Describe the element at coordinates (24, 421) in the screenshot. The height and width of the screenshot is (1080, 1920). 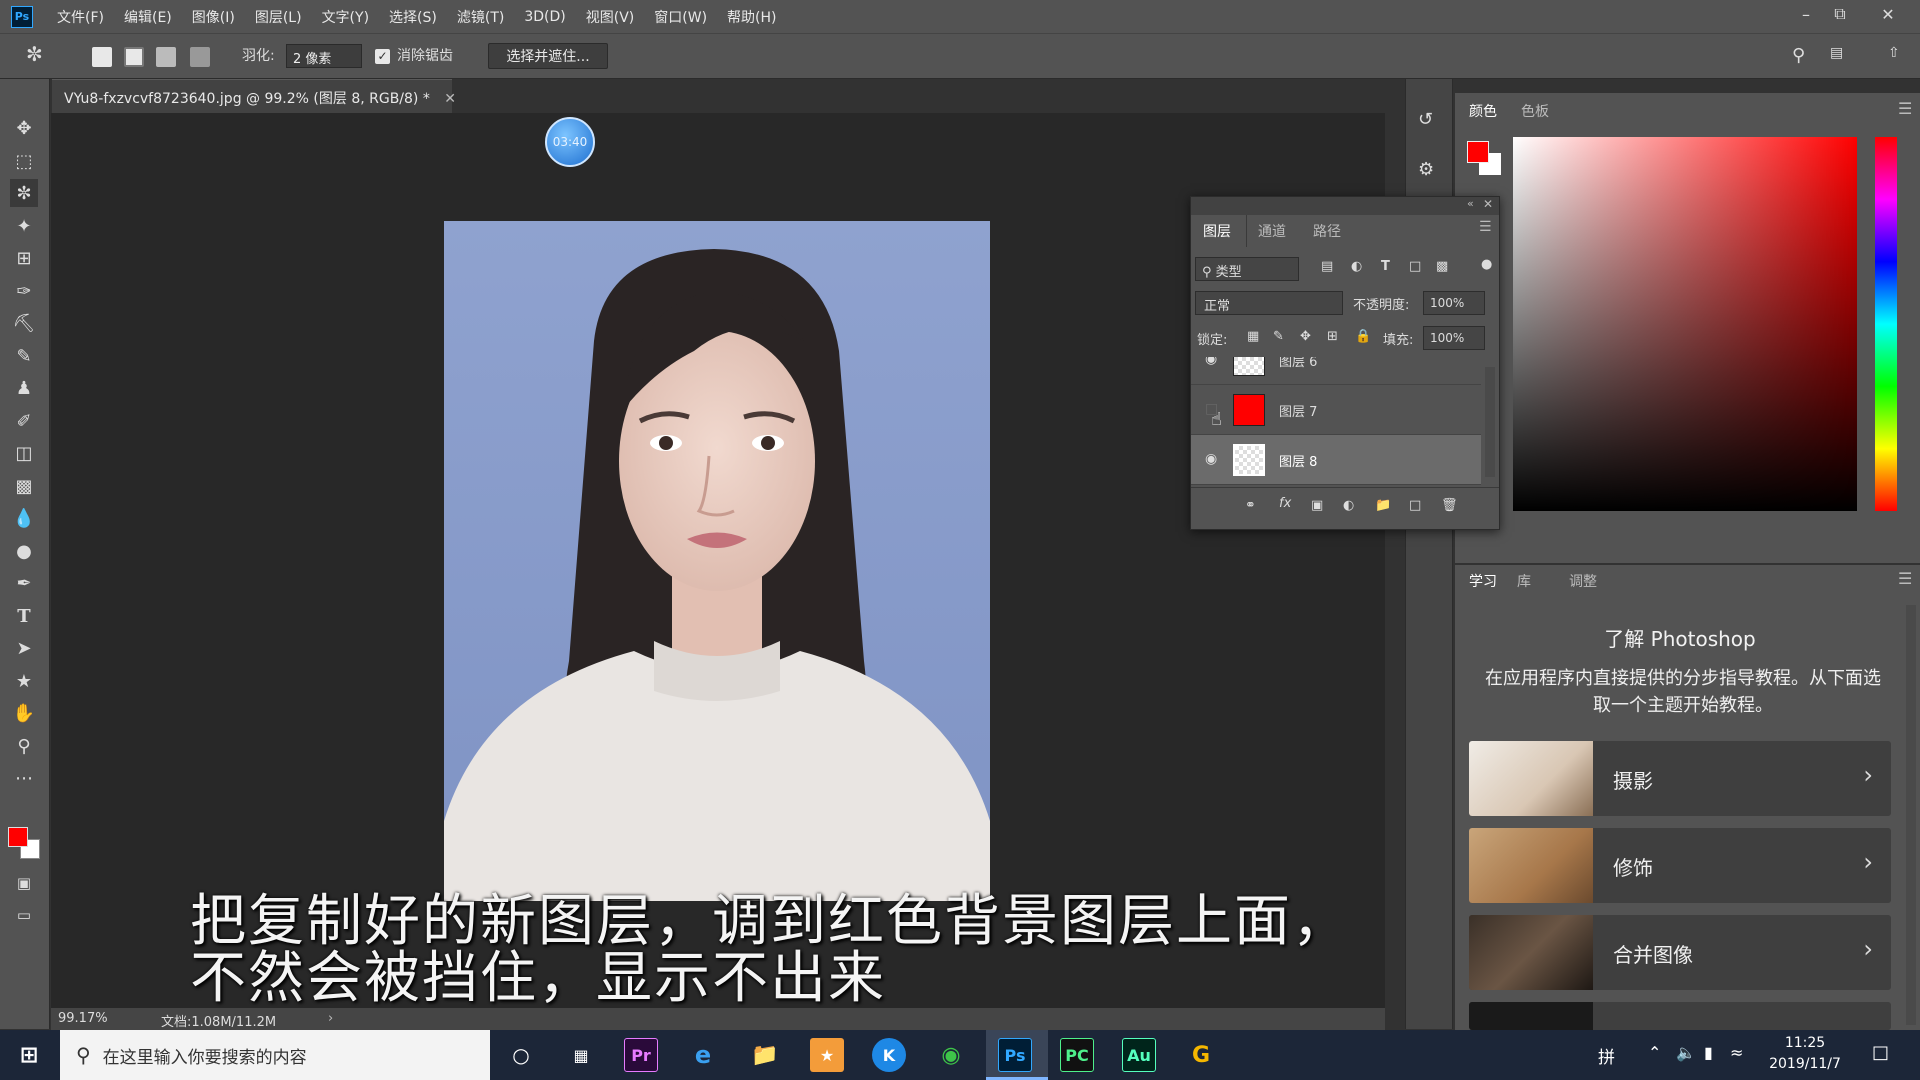
I see `history-brush-tool-icon: ✐` at that location.